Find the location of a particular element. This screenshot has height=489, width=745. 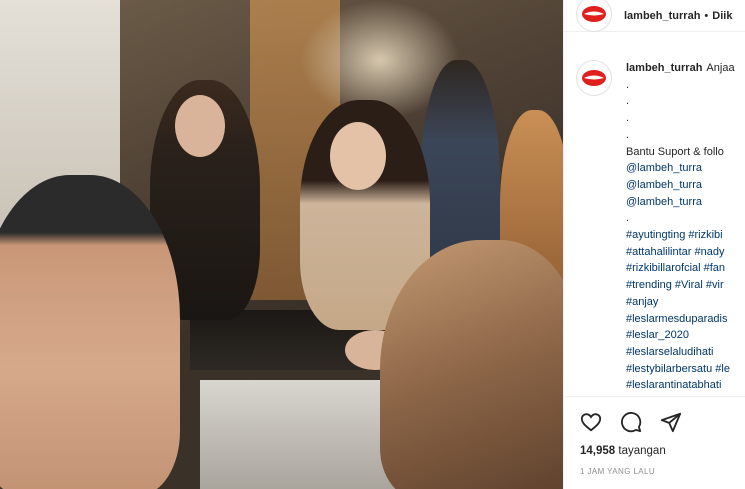

hashtag-link: #leslarselaludihati is located at coordinates (685, 352).